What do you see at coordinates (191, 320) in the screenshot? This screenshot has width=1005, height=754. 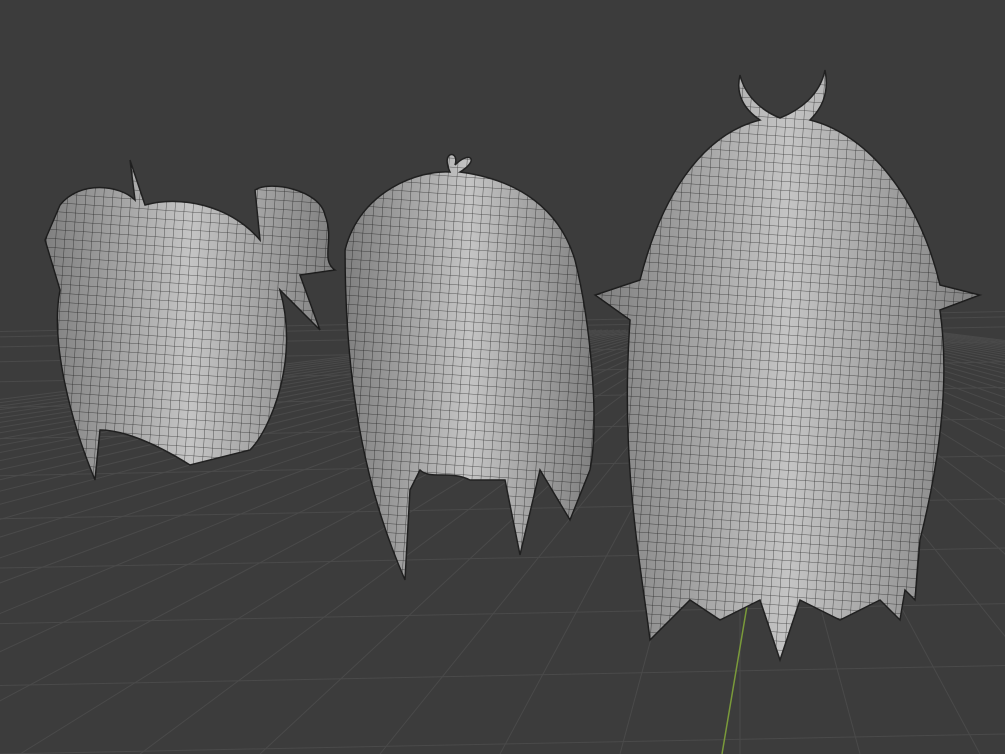 I see `hair-bun-style` at bounding box center [191, 320].